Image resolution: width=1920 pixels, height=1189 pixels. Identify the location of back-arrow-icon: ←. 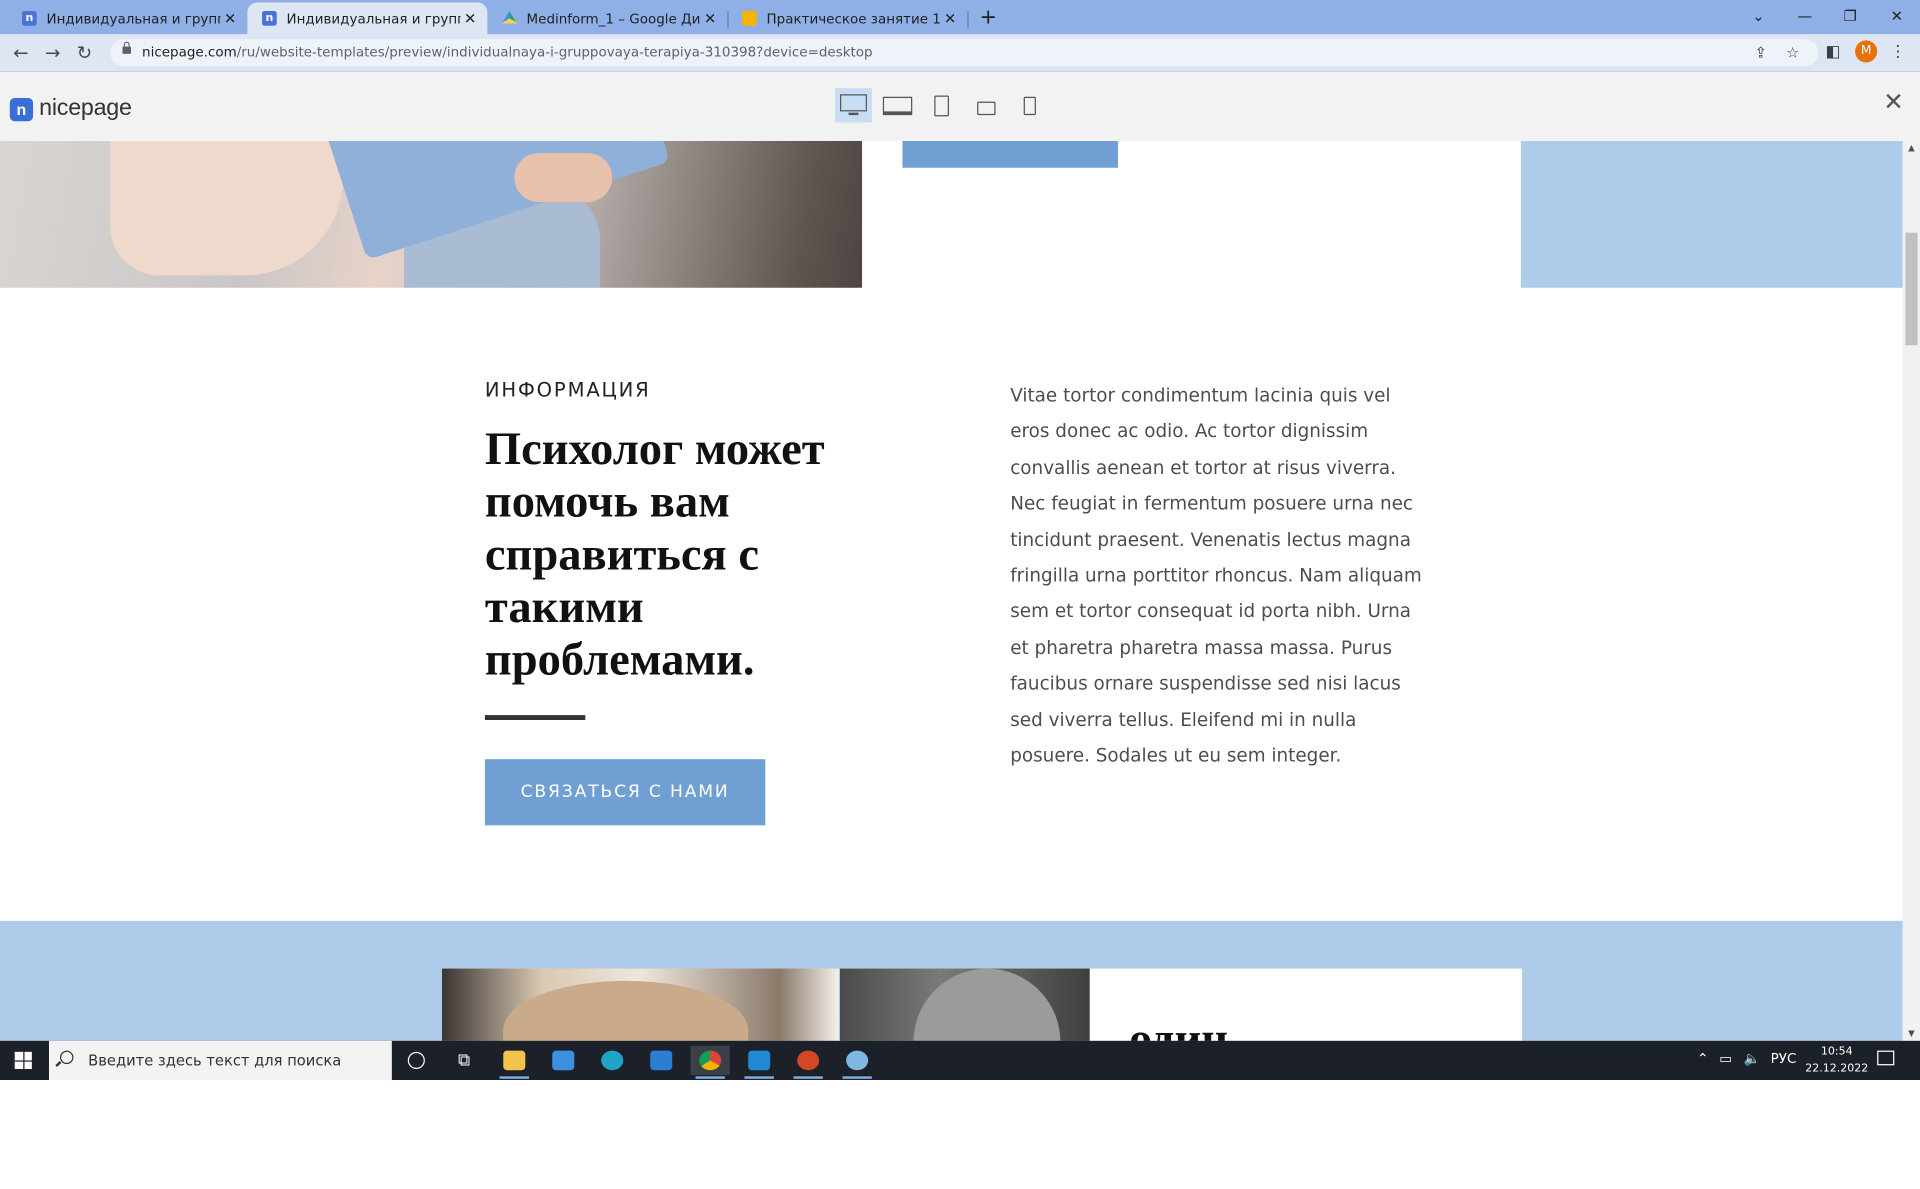
(20, 52).